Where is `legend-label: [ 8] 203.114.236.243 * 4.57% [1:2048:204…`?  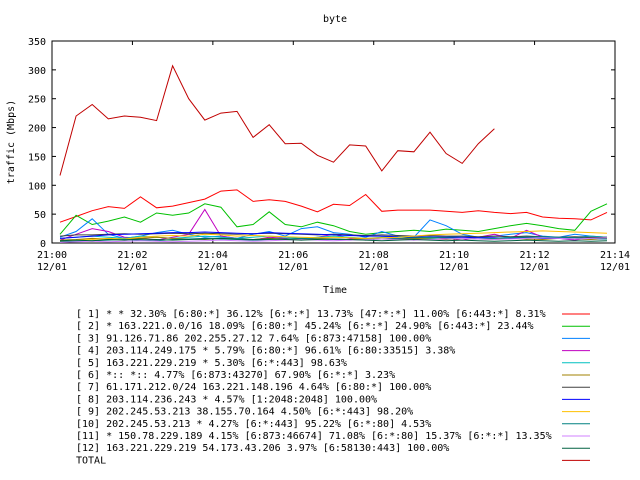
legend-label: [ 8] 203.114.236.243 * 4.57% [1:2048:204… is located at coordinates (226, 399).